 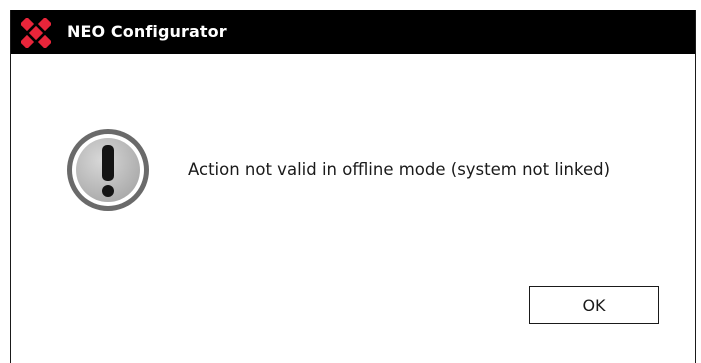 I want to click on title-bar: NEO Configurator, so click(x=353, y=32).